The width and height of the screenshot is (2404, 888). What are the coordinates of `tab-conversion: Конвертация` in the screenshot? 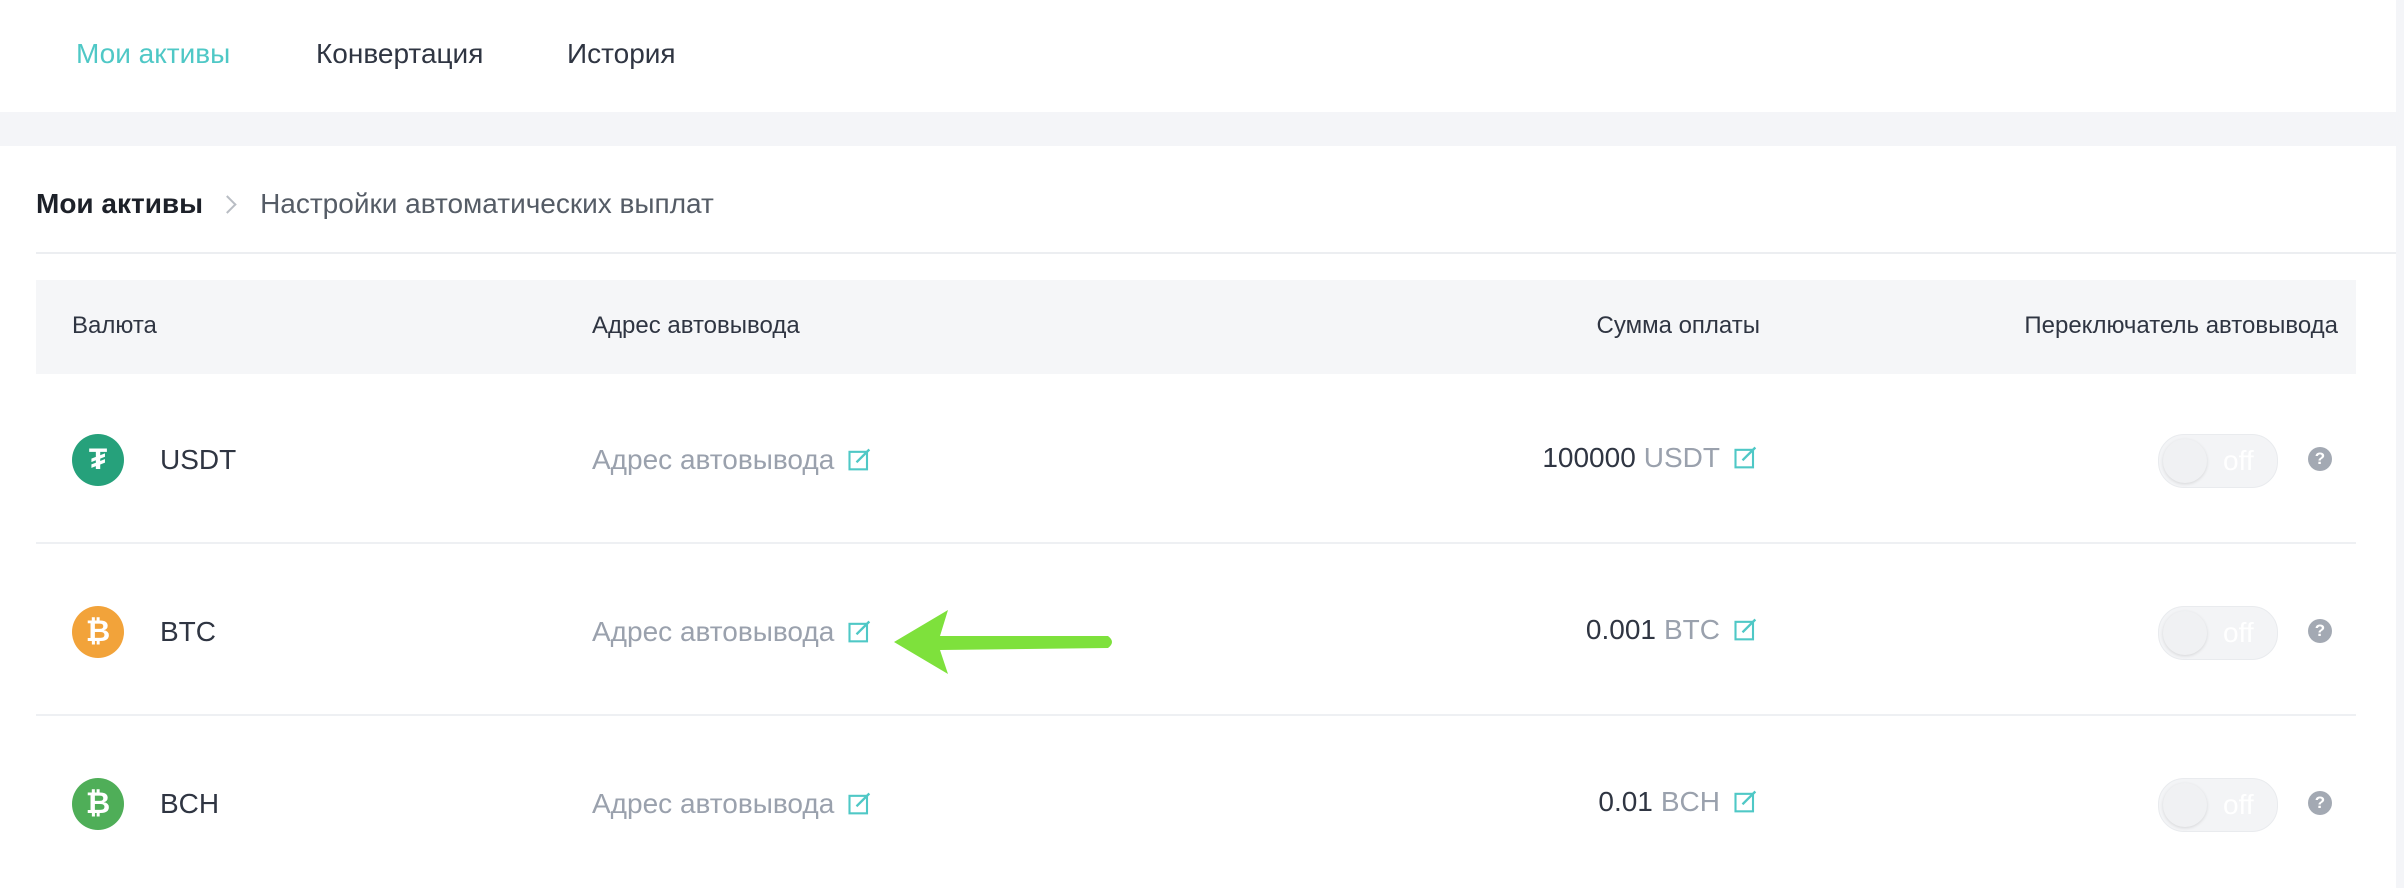 It's located at (399, 54).